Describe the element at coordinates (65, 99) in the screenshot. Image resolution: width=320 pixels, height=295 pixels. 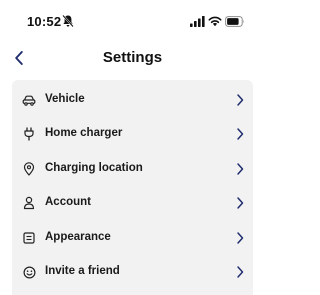
I see `settings-item-label: Vehicle` at that location.